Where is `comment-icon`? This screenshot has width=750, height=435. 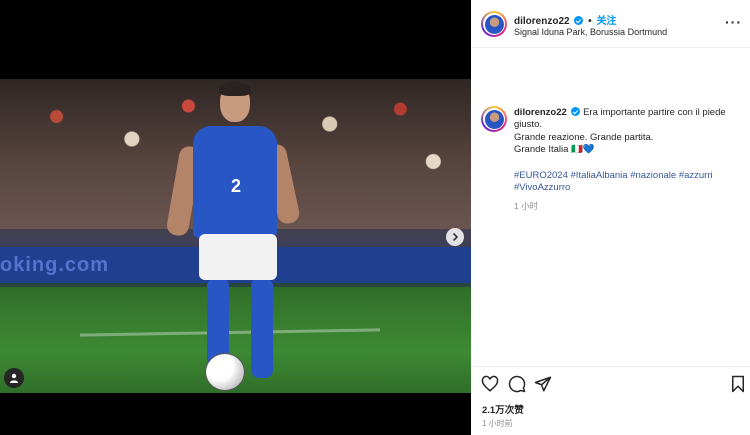
comment-icon is located at coordinates (517, 384).